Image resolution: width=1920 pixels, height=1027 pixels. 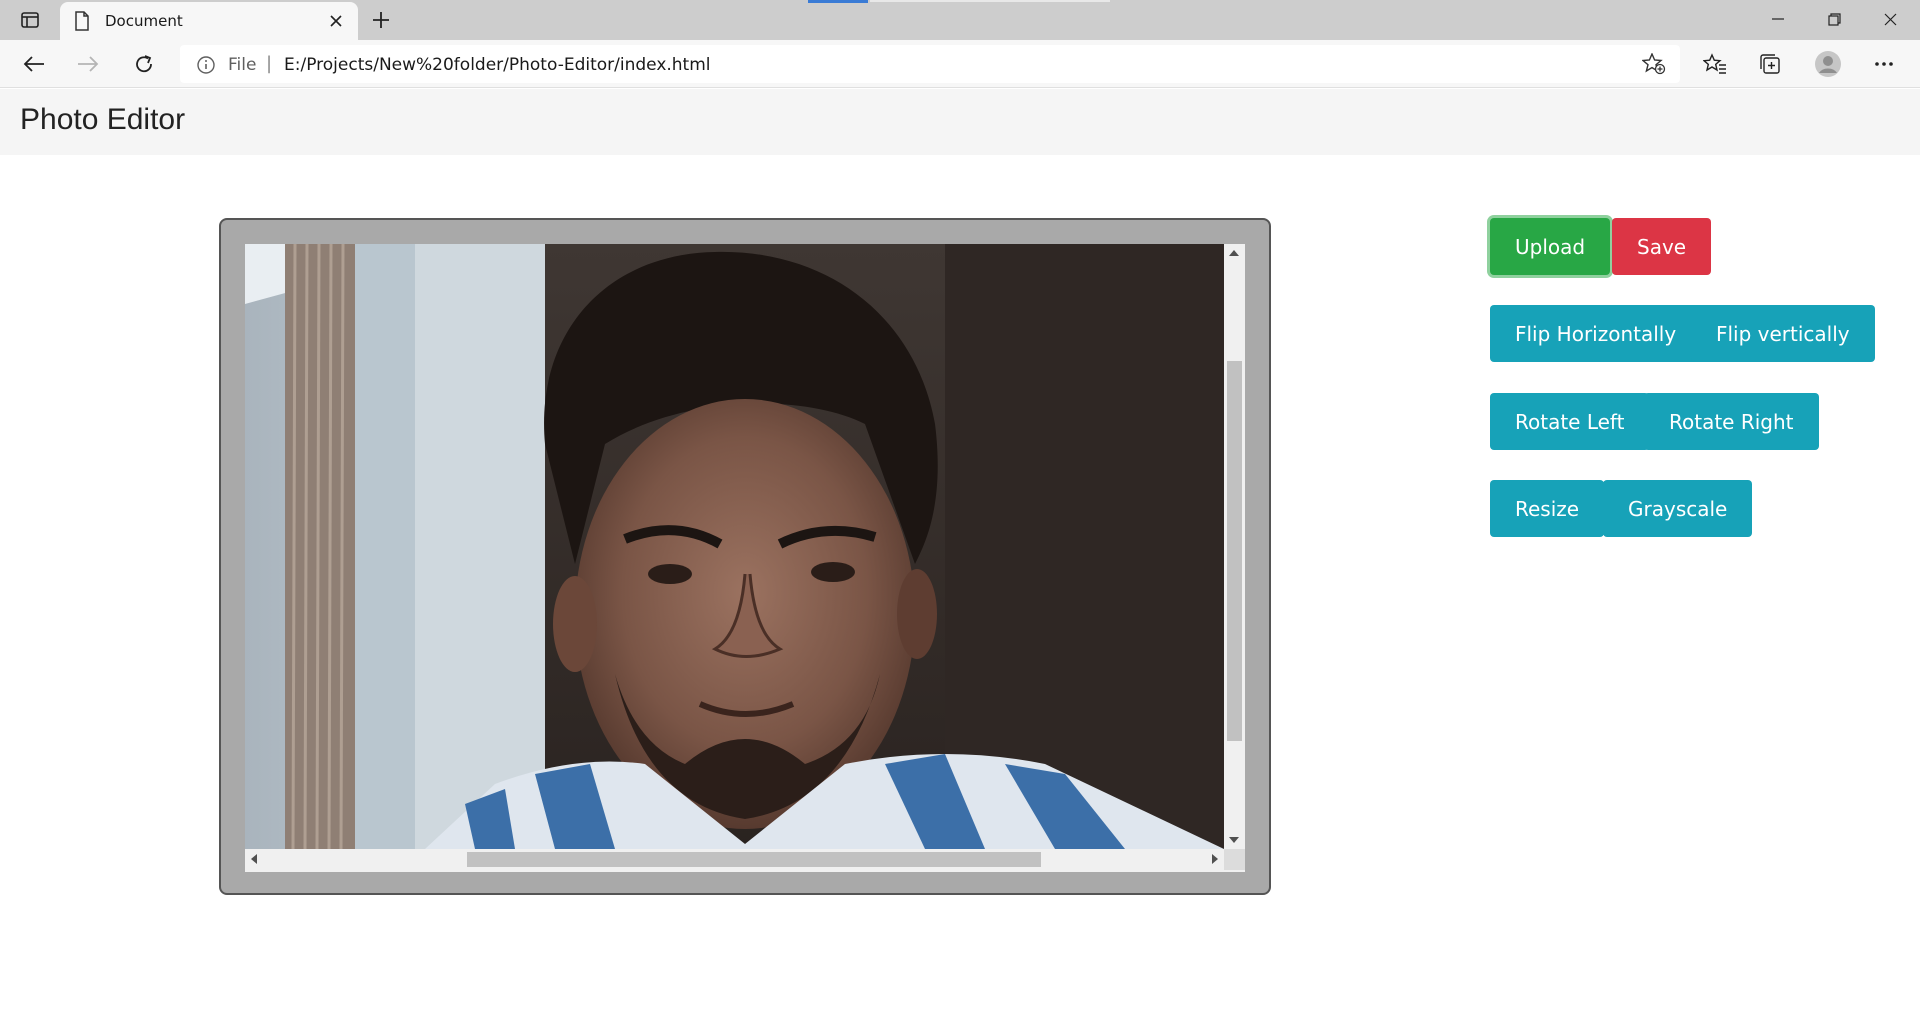 What do you see at coordinates (1662, 246) in the screenshot?
I see `save-button: Save` at bounding box center [1662, 246].